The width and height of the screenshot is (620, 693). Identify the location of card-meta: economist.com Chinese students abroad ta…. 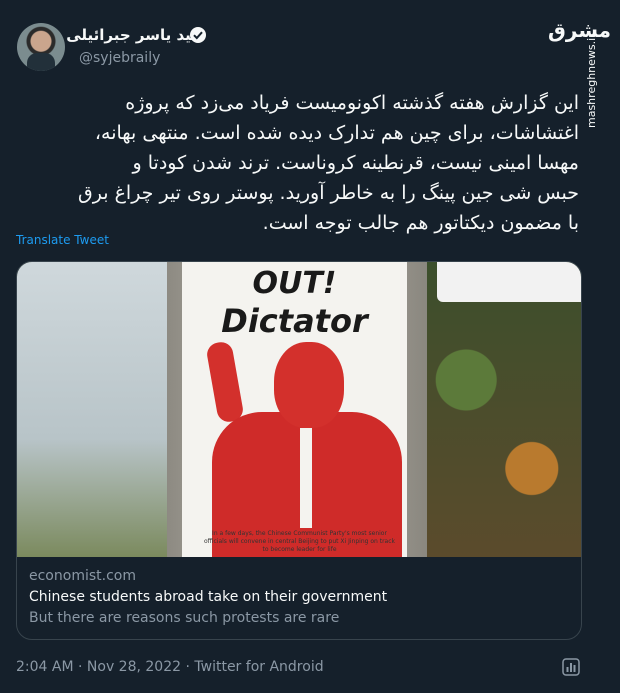
(299, 598).